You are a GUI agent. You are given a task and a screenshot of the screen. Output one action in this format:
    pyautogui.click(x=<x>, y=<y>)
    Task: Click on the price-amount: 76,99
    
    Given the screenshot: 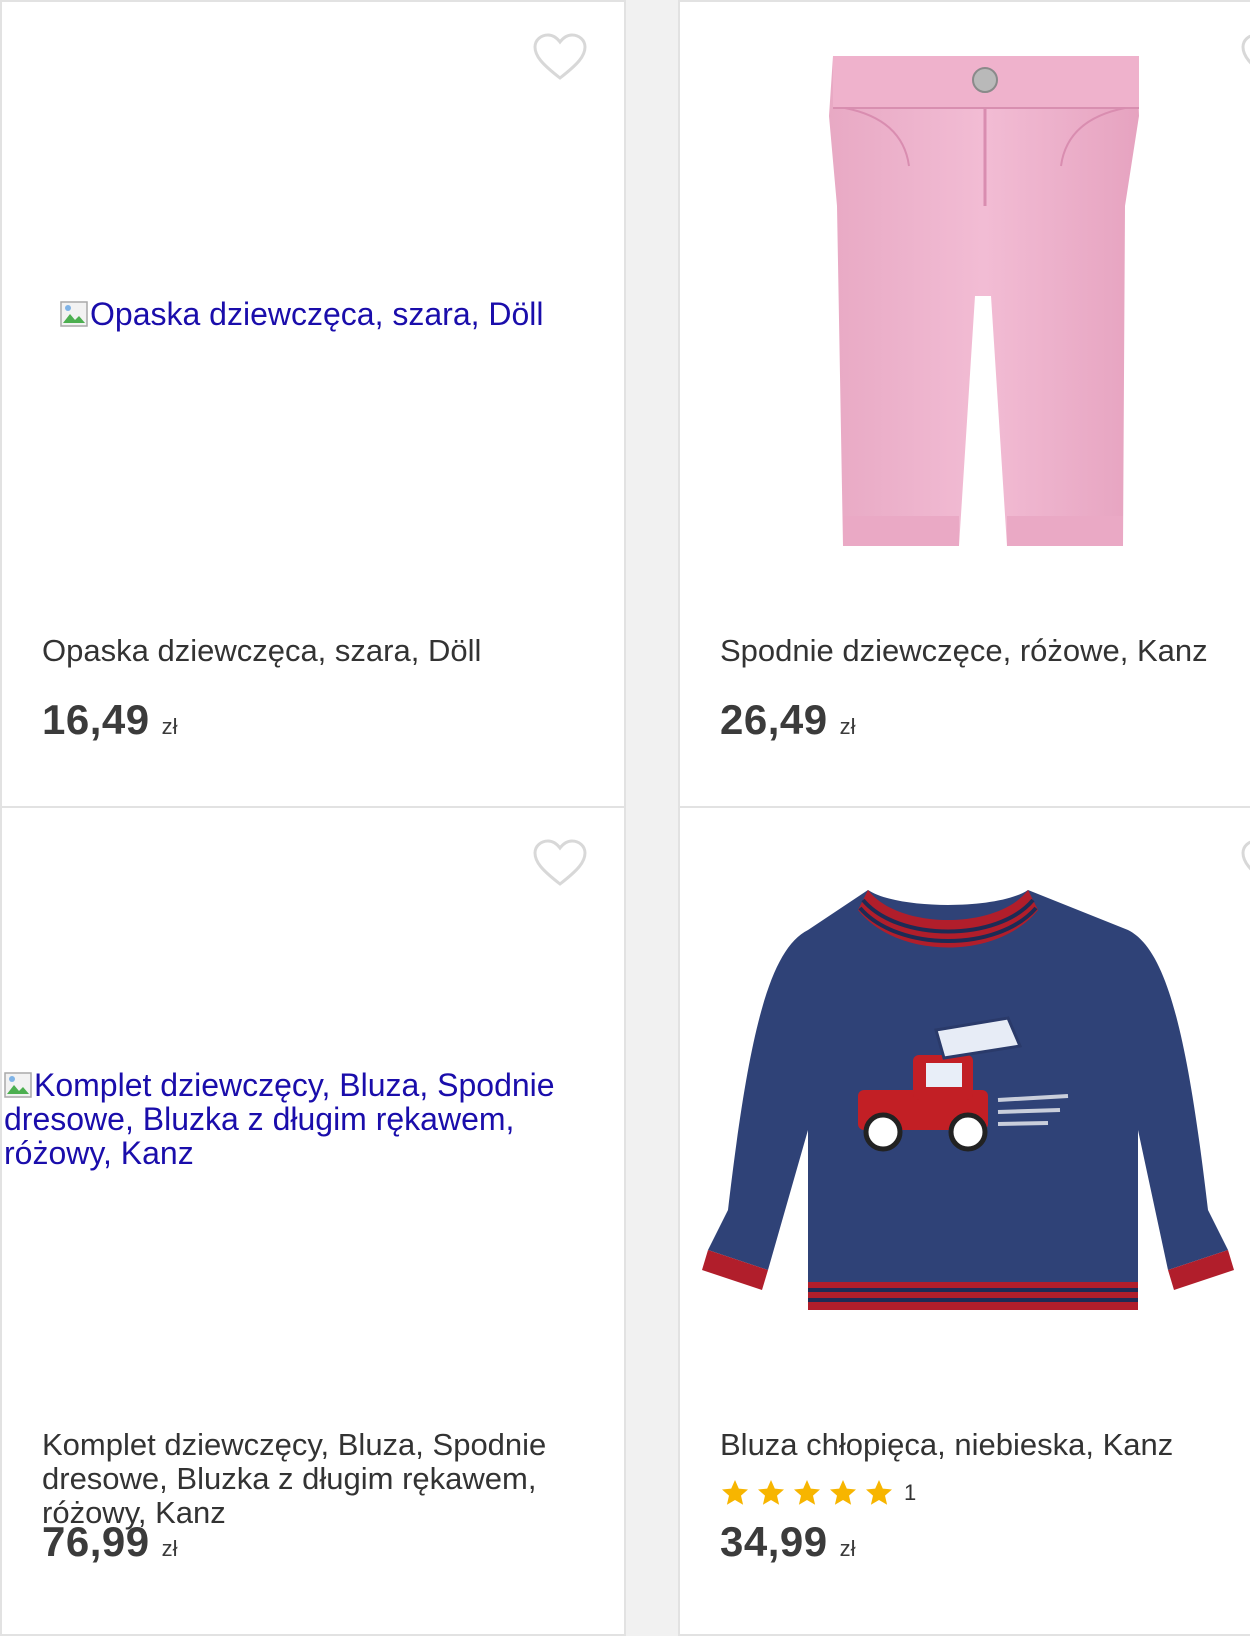 What is the action you would take?
    pyautogui.click(x=96, y=1541)
    